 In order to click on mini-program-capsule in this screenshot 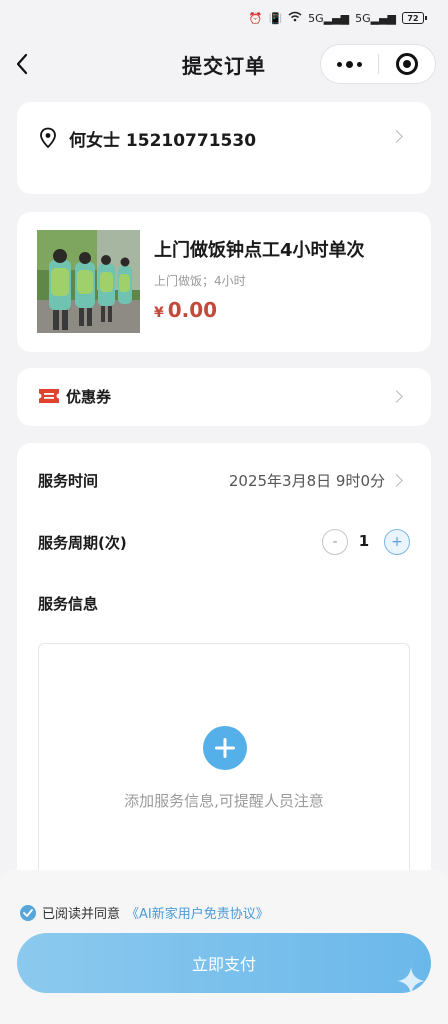, I will do `click(378, 64)`.